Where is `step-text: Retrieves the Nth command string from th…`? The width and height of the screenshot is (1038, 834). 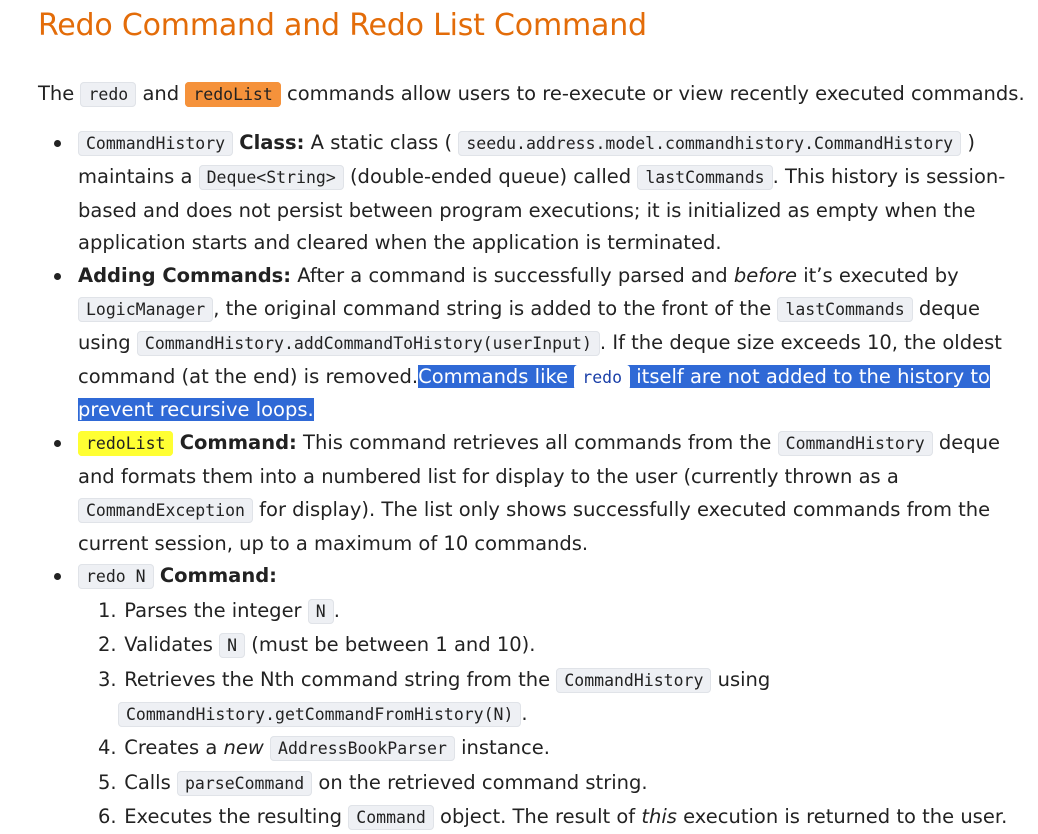 step-text: Retrieves the Nth command string from th… is located at coordinates (337, 679).